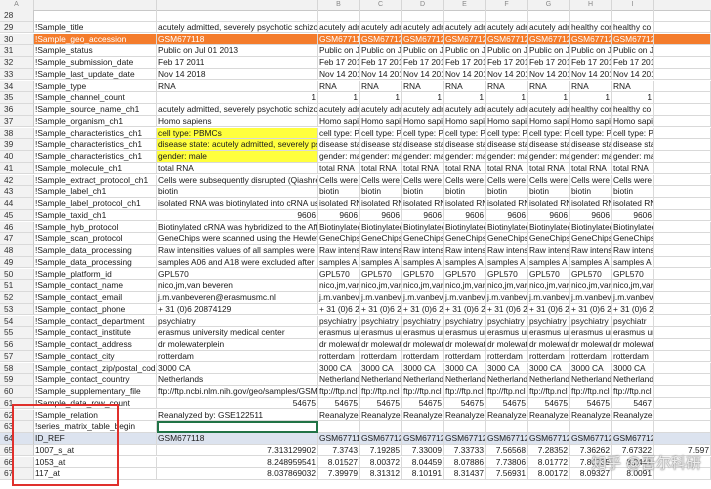  What do you see at coordinates (95, 298) in the screenshot?
I see `sheet-cell: !Sample_contact_email` at bounding box center [95, 298].